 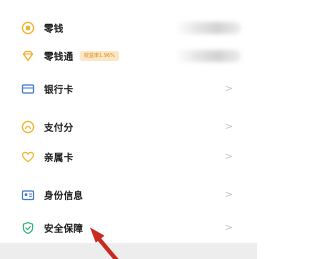 I want to click on menu-item-label: 身份信息, so click(x=64, y=196).